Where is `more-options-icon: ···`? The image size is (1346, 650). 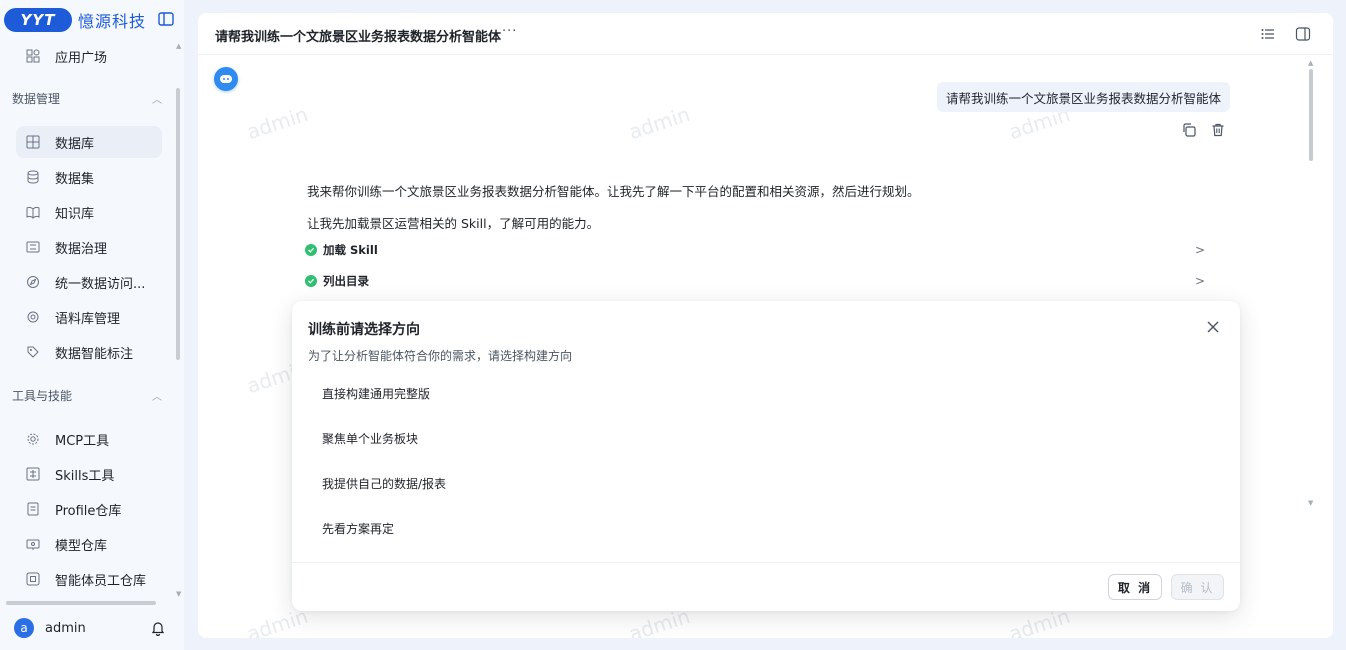 more-options-icon: ··· is located at coordinates (509, 31).